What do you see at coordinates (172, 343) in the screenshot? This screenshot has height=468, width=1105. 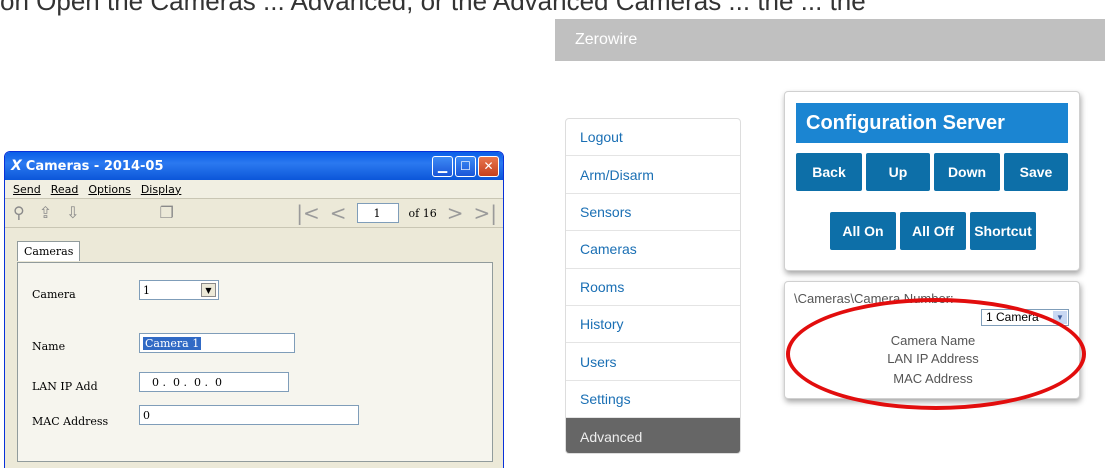 I see `name-field-value: Camera 1` at bounding box center [172, 343].